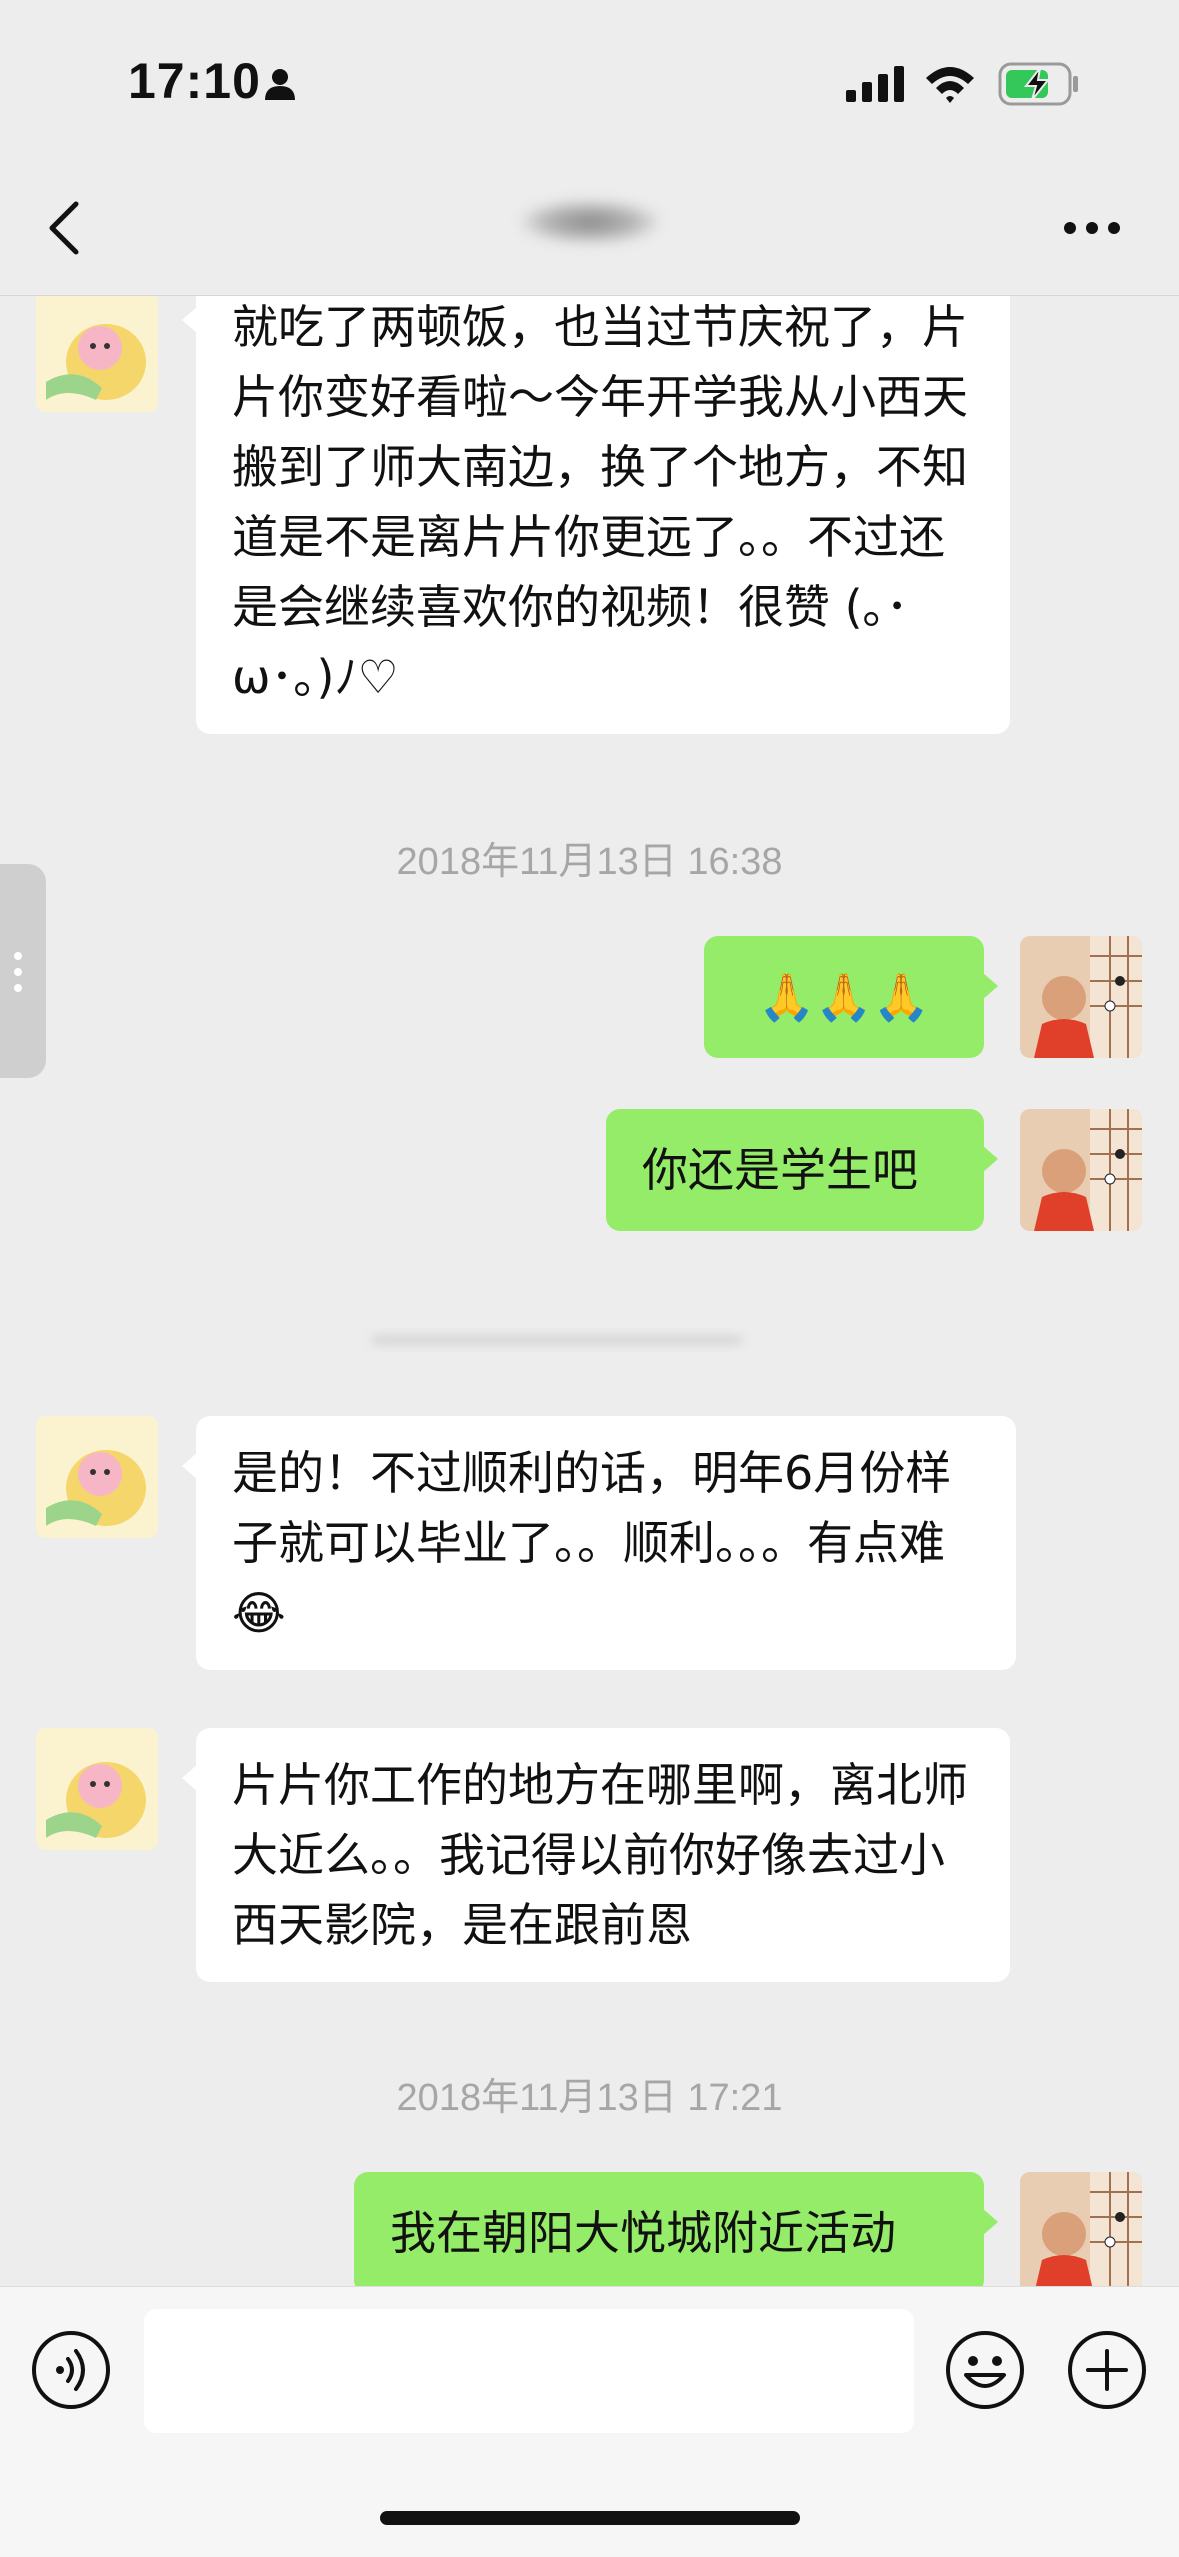 Image resolution: width=1179 pixels, height=2557 pixels. Describe the element at coordinates (950, 86) in the screenshot. I see `wifi-icon` at that location.